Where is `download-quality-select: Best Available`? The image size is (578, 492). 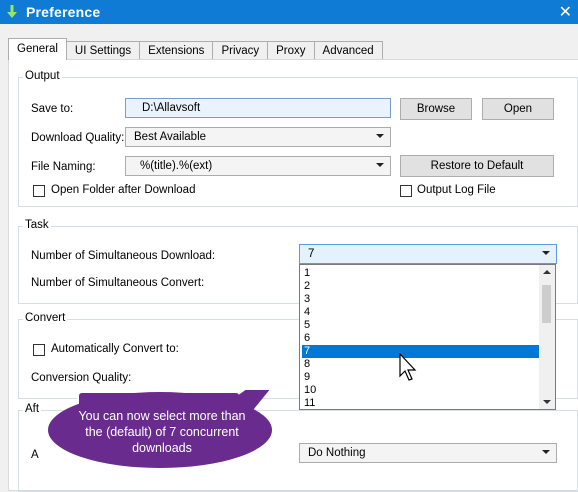 download-quality-select: Best Available is located at coordinates (258, 137).